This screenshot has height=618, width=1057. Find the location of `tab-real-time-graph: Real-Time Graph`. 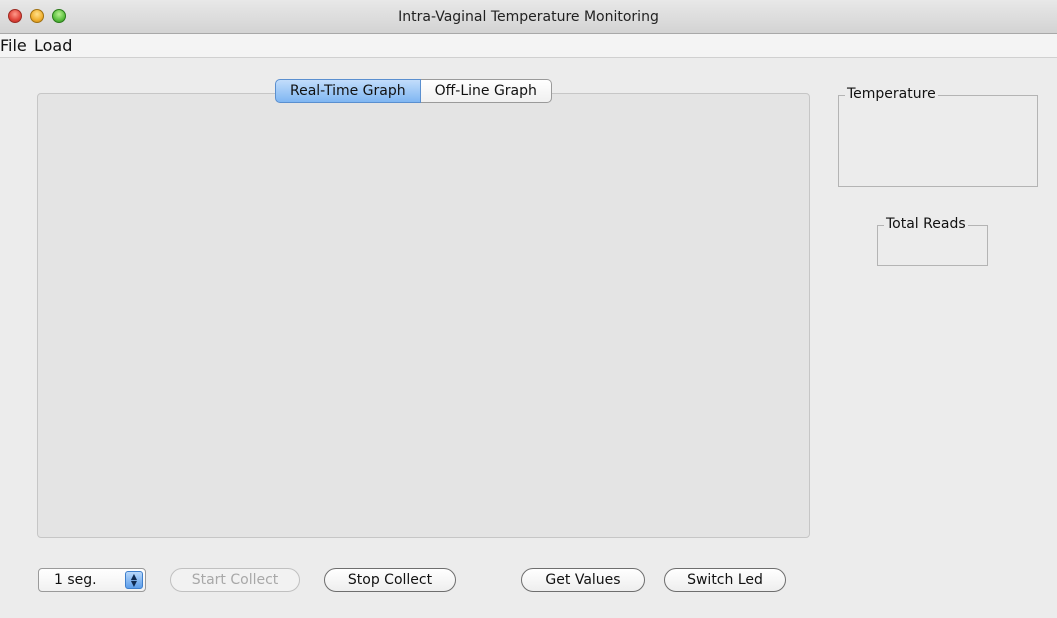

tab-real-time-graph: Real-Time Graph is located at coordinates (348, 91).